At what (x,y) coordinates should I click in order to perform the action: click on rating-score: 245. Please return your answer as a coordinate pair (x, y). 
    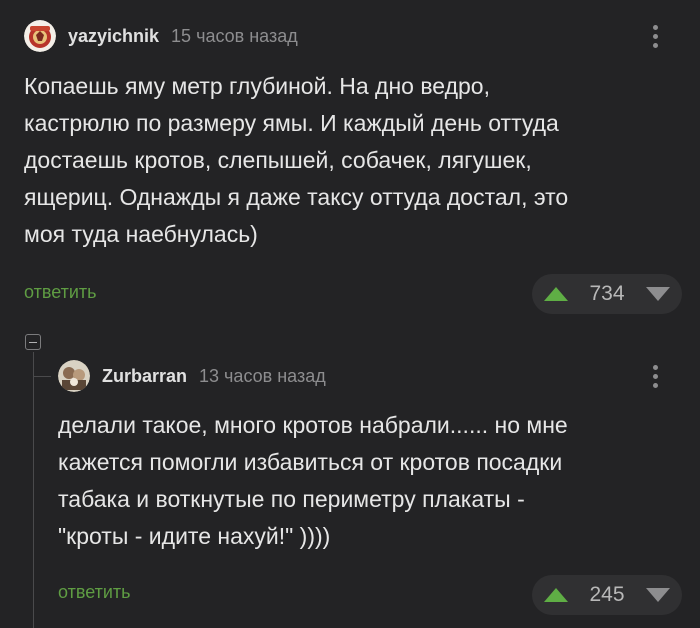
    Looking at the image, I should click on (607, 594).